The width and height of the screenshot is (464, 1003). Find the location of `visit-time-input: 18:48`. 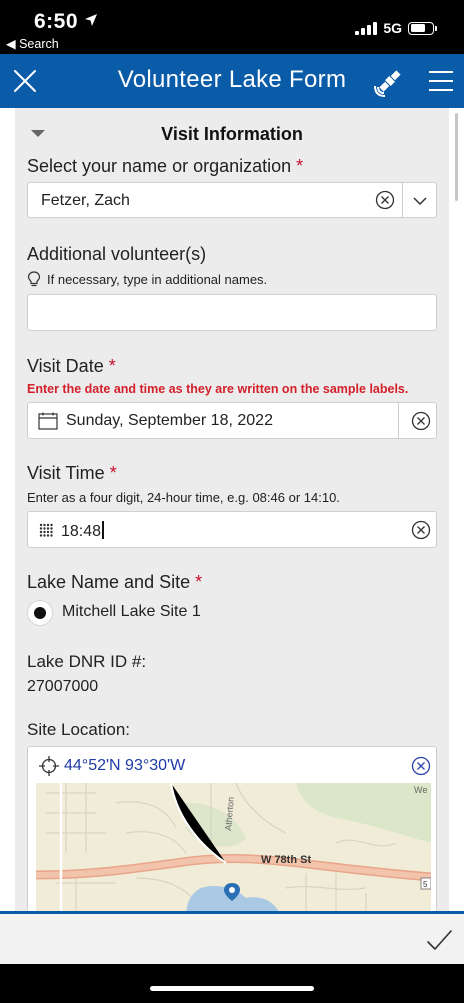

visit-time-input: 18:48 is located at coordinates (232, 529).